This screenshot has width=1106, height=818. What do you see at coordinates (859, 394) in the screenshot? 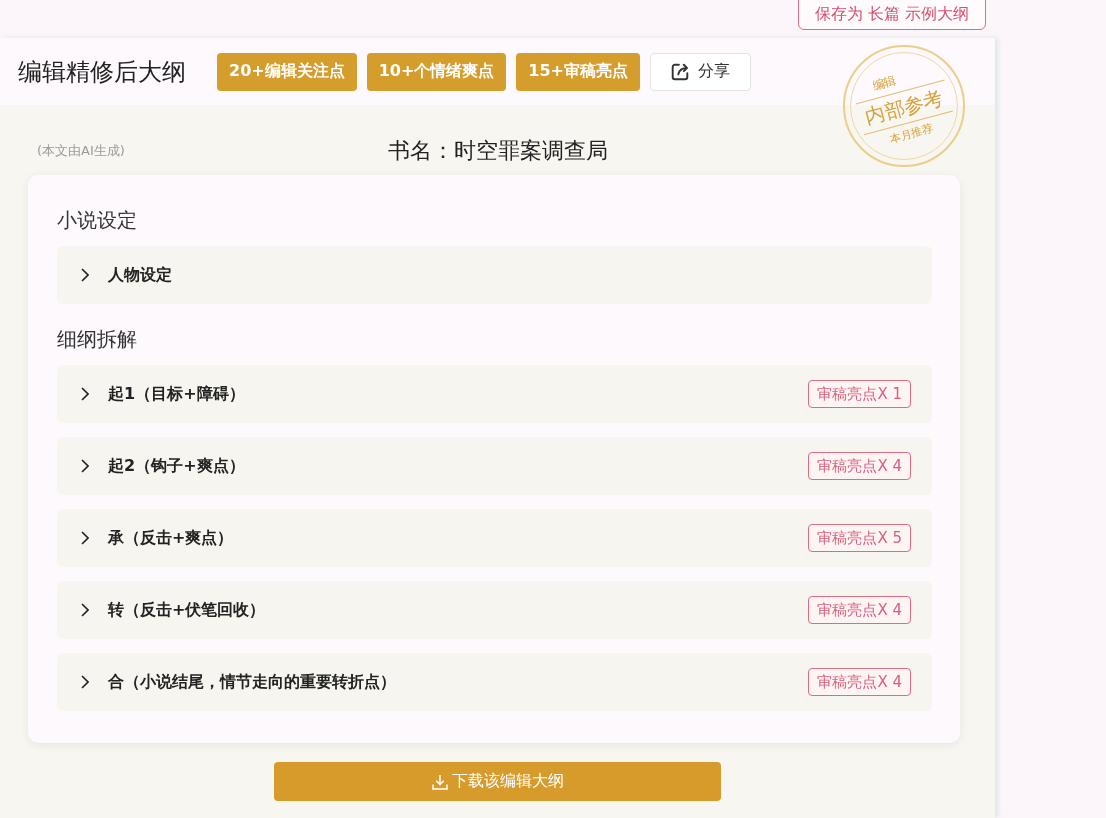
I see `highlight-badge-label: 审稿亮点X 1` at bounding box center [859, 394].